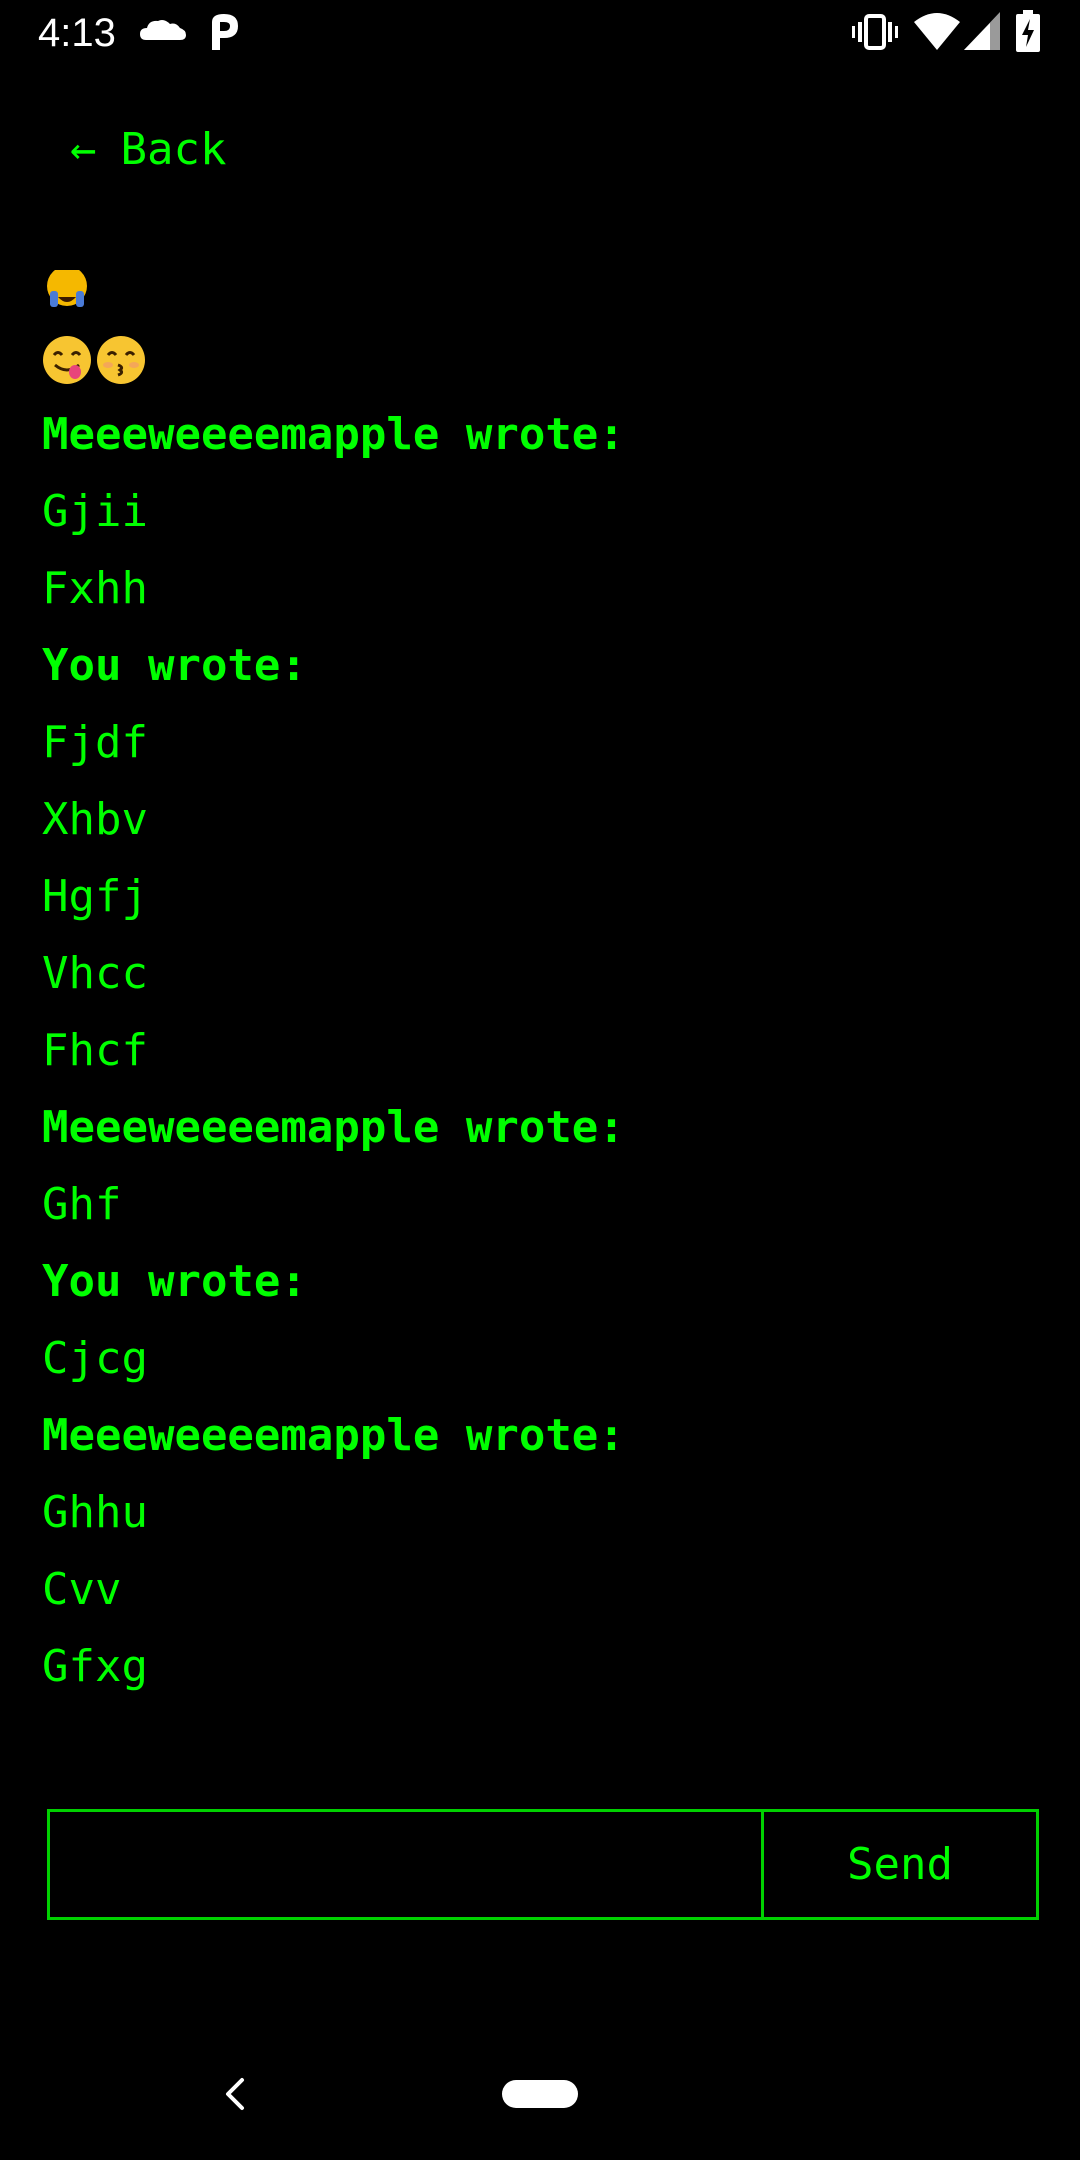 This screenshot has height=2160, width=1080. What do you see at coordinates (1028, 31) in the screenshot?
I see `battery-charging-icon` at bounding box center [1028, 31].